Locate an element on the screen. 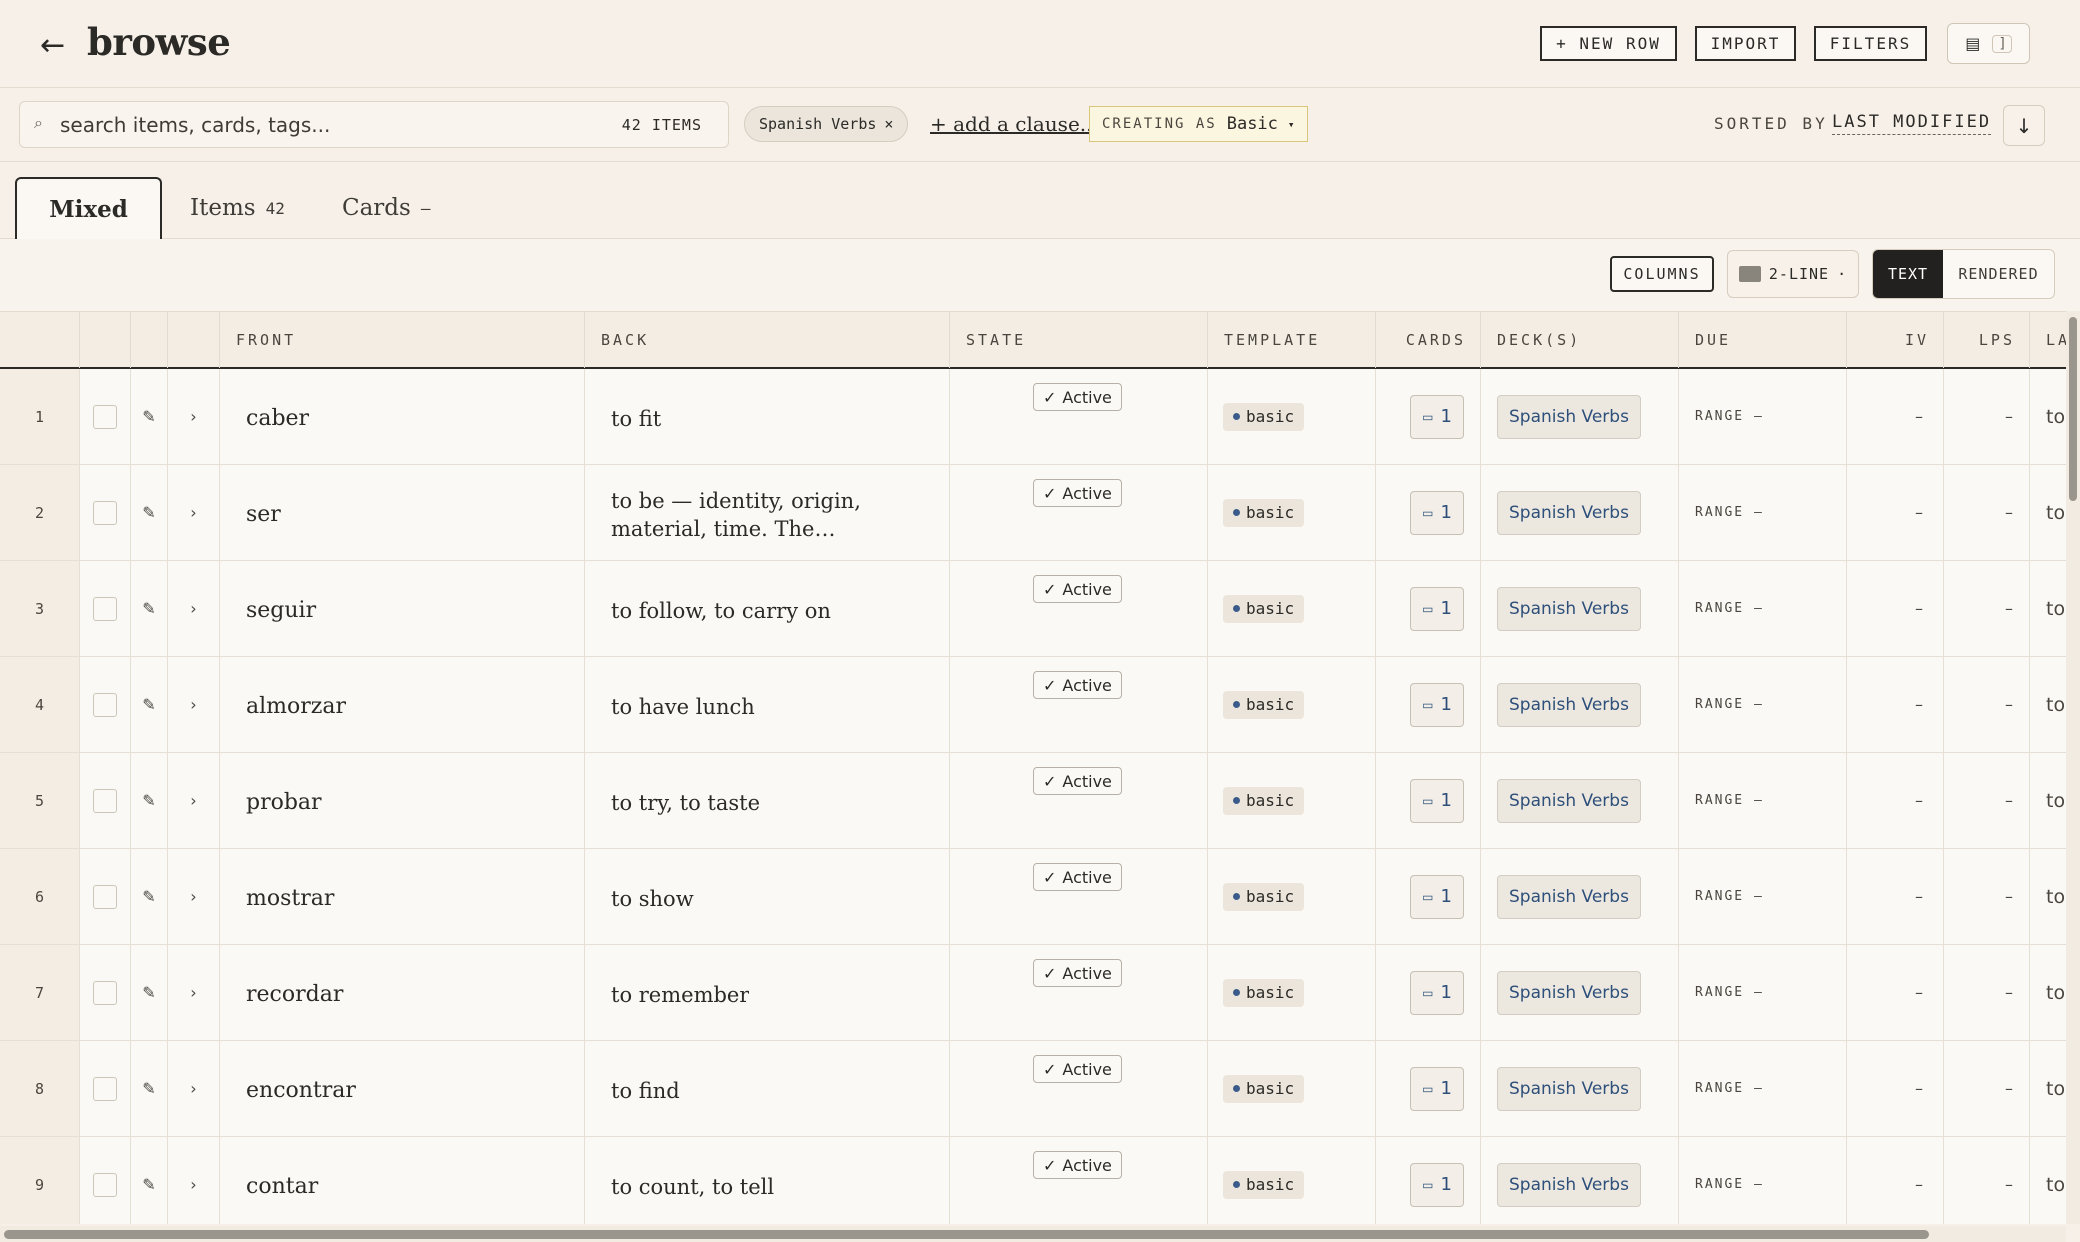  back-cell: to show is located at coordinates (767, 896).